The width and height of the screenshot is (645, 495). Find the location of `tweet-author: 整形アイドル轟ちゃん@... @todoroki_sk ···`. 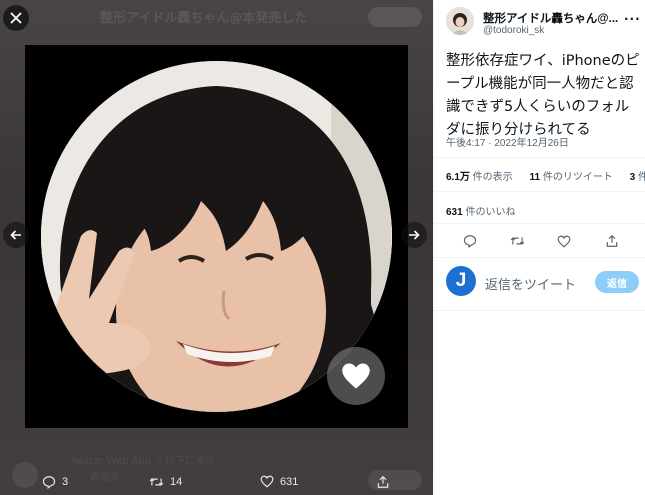

tweet-author: 整形アイドル轟ちゃん@... @todoroki_sk ··· is located at coordinates (543, 23).